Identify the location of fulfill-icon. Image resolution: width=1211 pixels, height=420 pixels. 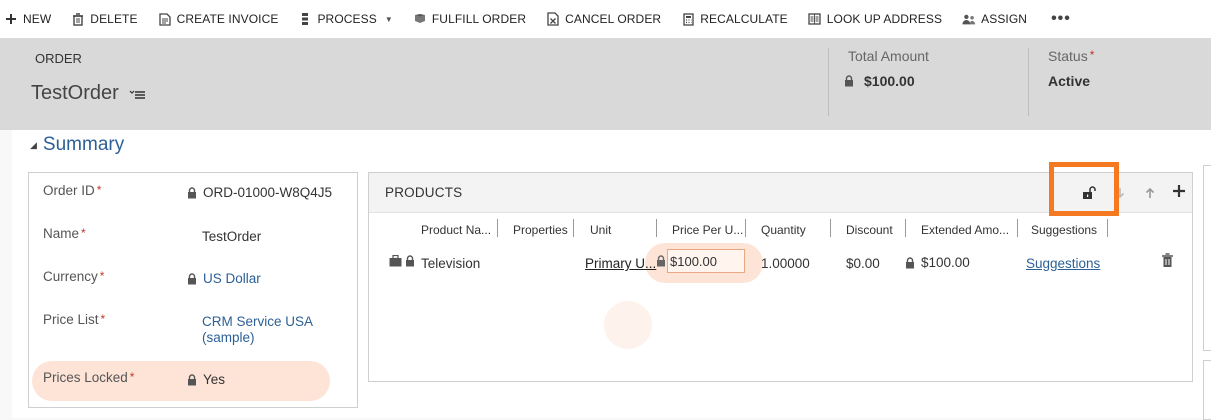
(420, 19).